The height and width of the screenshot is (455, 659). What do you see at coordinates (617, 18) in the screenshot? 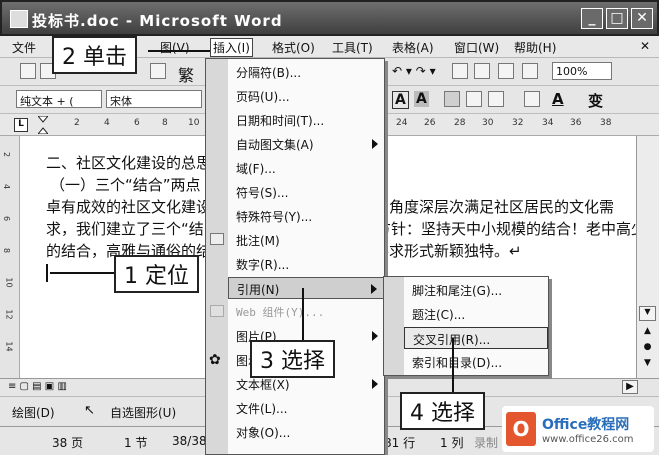
I see `maximize-button: □` at bounding box center [617, 18].